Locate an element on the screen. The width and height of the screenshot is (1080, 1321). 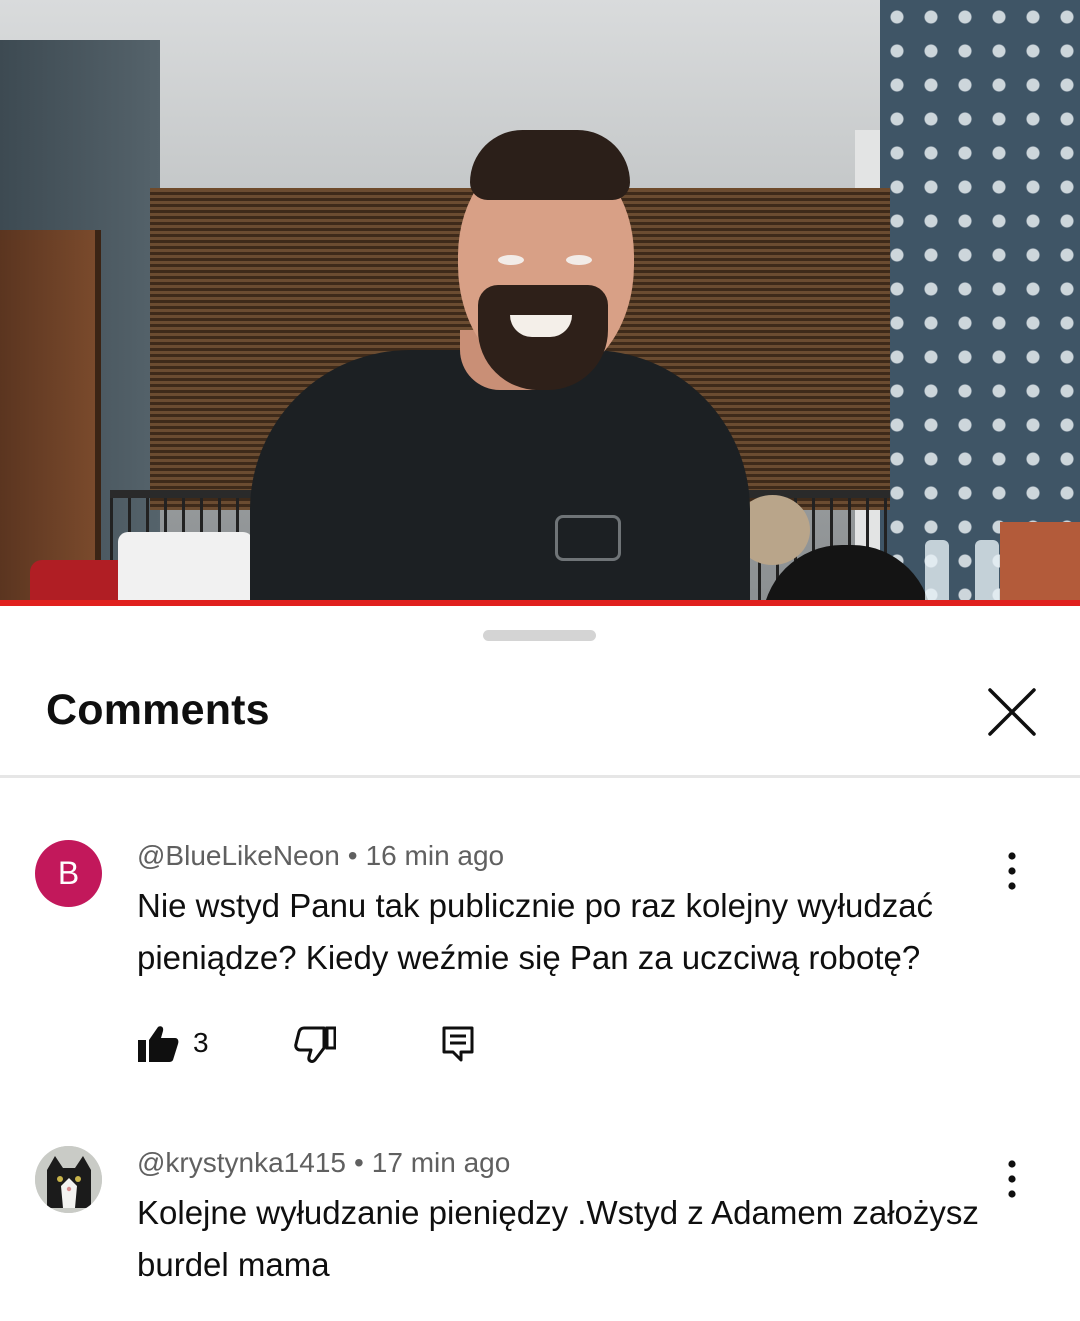
drag-handle is located at coordinates (539, 635).